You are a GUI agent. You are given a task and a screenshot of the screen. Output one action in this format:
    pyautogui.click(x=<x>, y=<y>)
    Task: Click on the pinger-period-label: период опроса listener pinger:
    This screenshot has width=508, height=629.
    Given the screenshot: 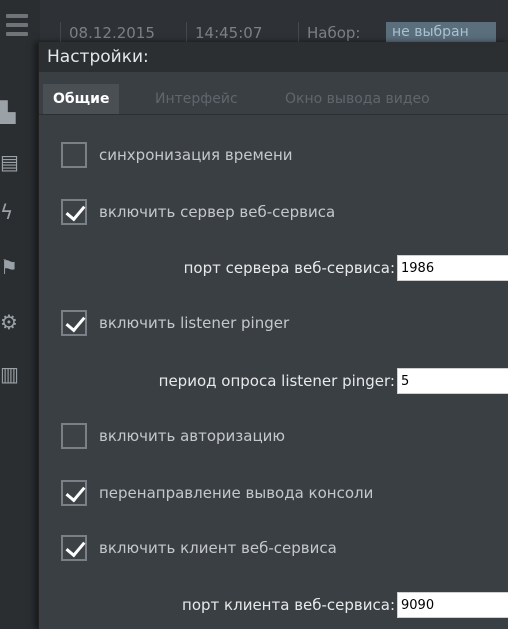 What is the action you would take?
    pyautogui.click(x=276, y=381)
    